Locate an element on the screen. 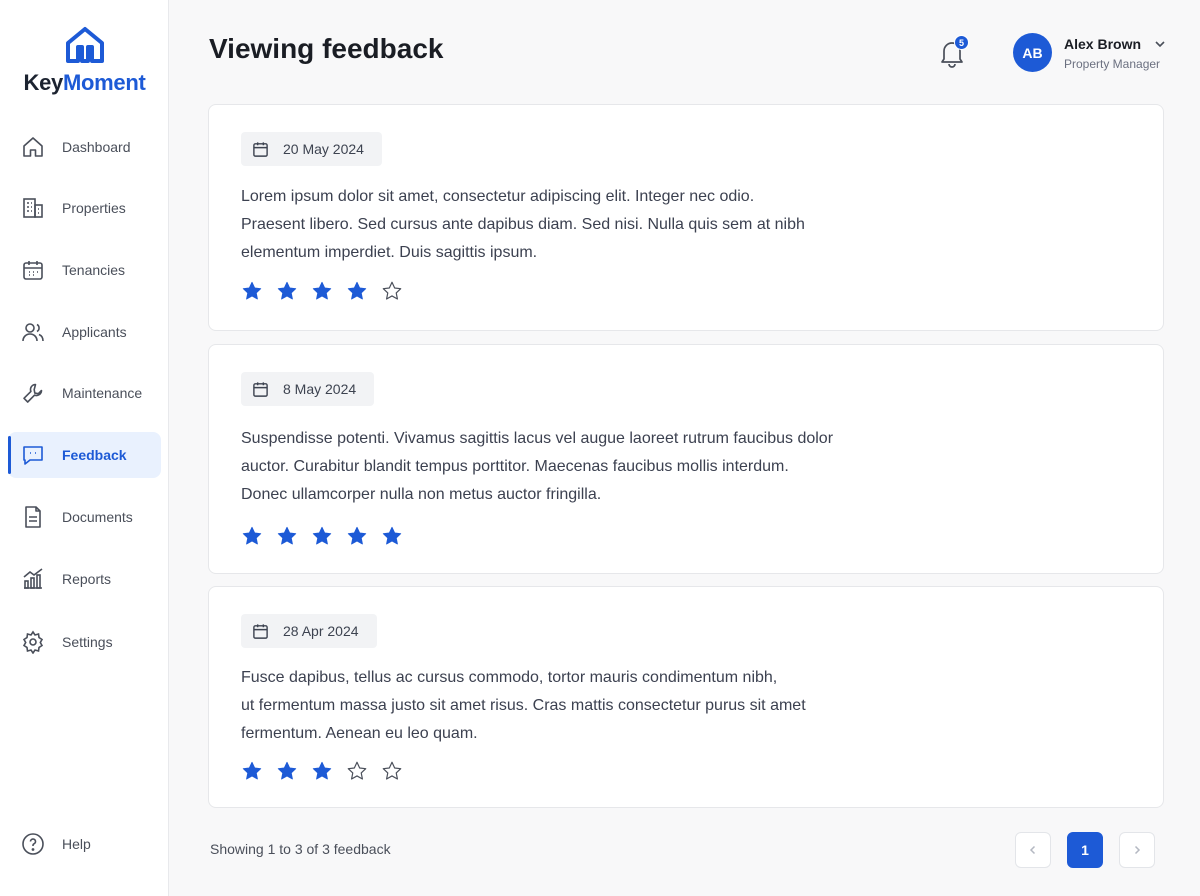 Image resolution: width=1200 pixels, height=896 pixels. sidebar-item-documents: Documents is located at coordinates (84, 517).